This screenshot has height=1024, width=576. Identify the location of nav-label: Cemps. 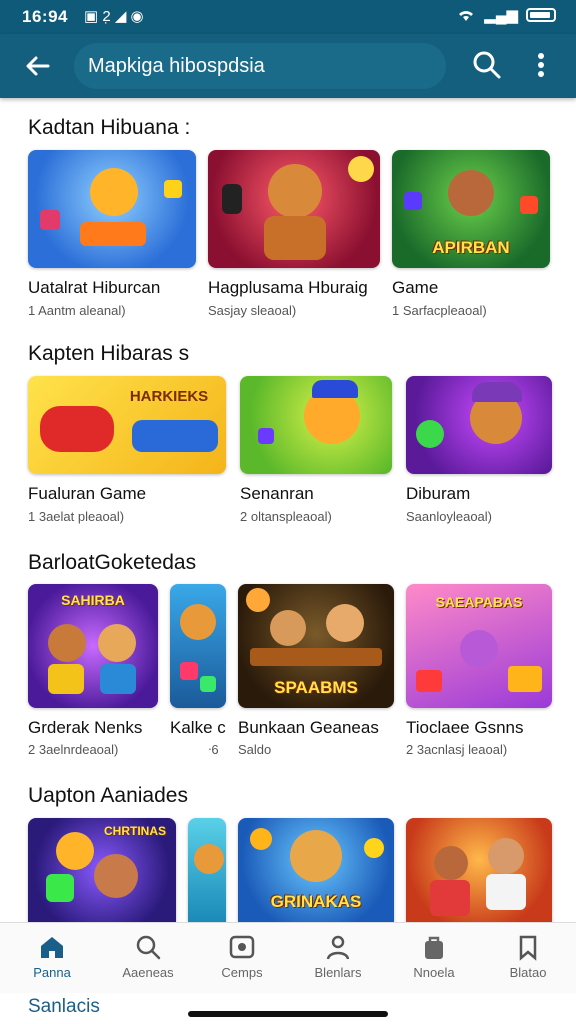
(242, 972).